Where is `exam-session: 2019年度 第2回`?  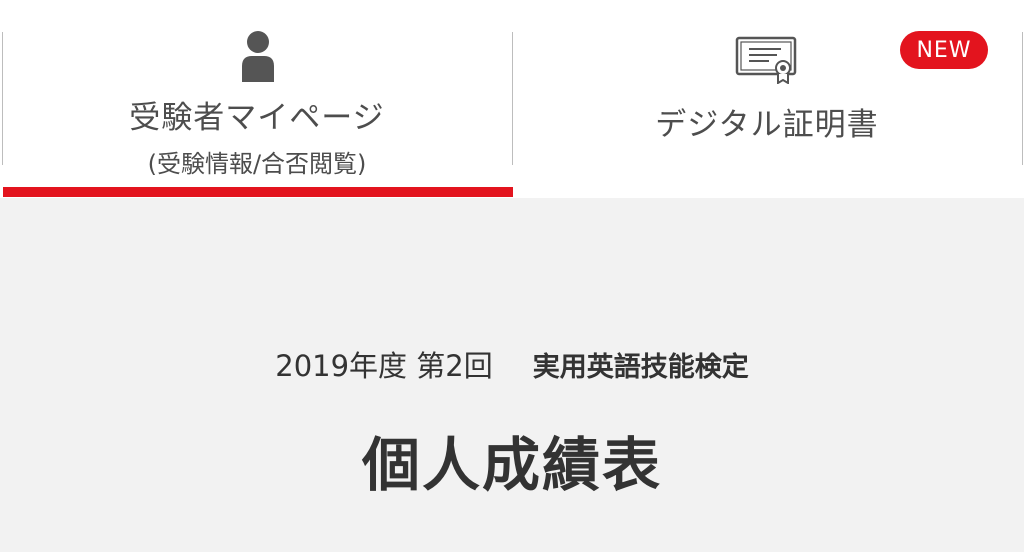 exam-session: 2019年度 第2回 is located at coordinates (384, 366).